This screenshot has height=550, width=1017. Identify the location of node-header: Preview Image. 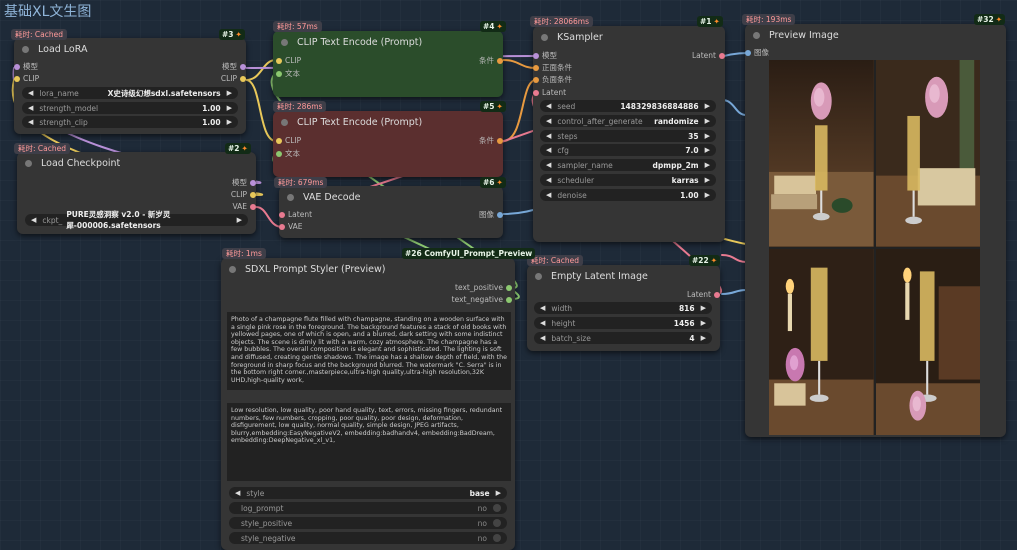
(875, 35).